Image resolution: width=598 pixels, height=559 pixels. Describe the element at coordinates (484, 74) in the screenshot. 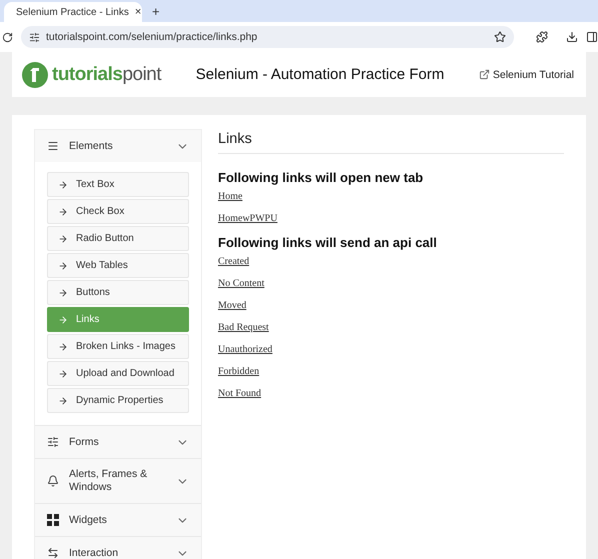

I see `external-link-icon` at that location.